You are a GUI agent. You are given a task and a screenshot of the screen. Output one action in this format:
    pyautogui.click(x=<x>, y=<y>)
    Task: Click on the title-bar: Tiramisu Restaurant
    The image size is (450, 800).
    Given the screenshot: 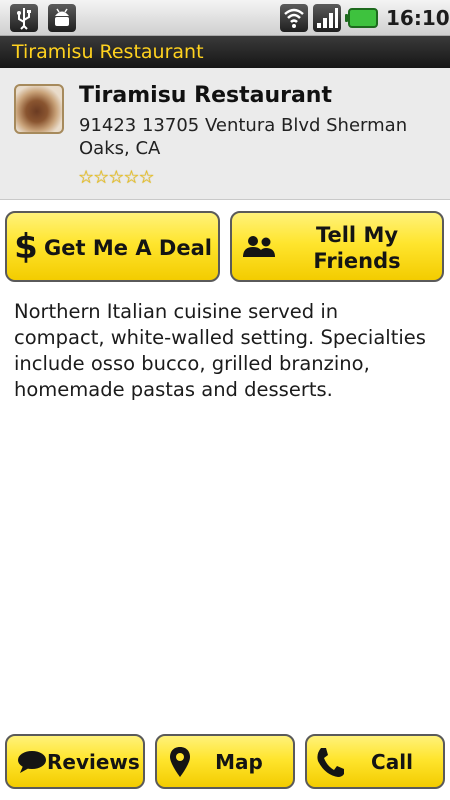 What is the action you would take?
    pyautogui.click(x=225, y=52)
    